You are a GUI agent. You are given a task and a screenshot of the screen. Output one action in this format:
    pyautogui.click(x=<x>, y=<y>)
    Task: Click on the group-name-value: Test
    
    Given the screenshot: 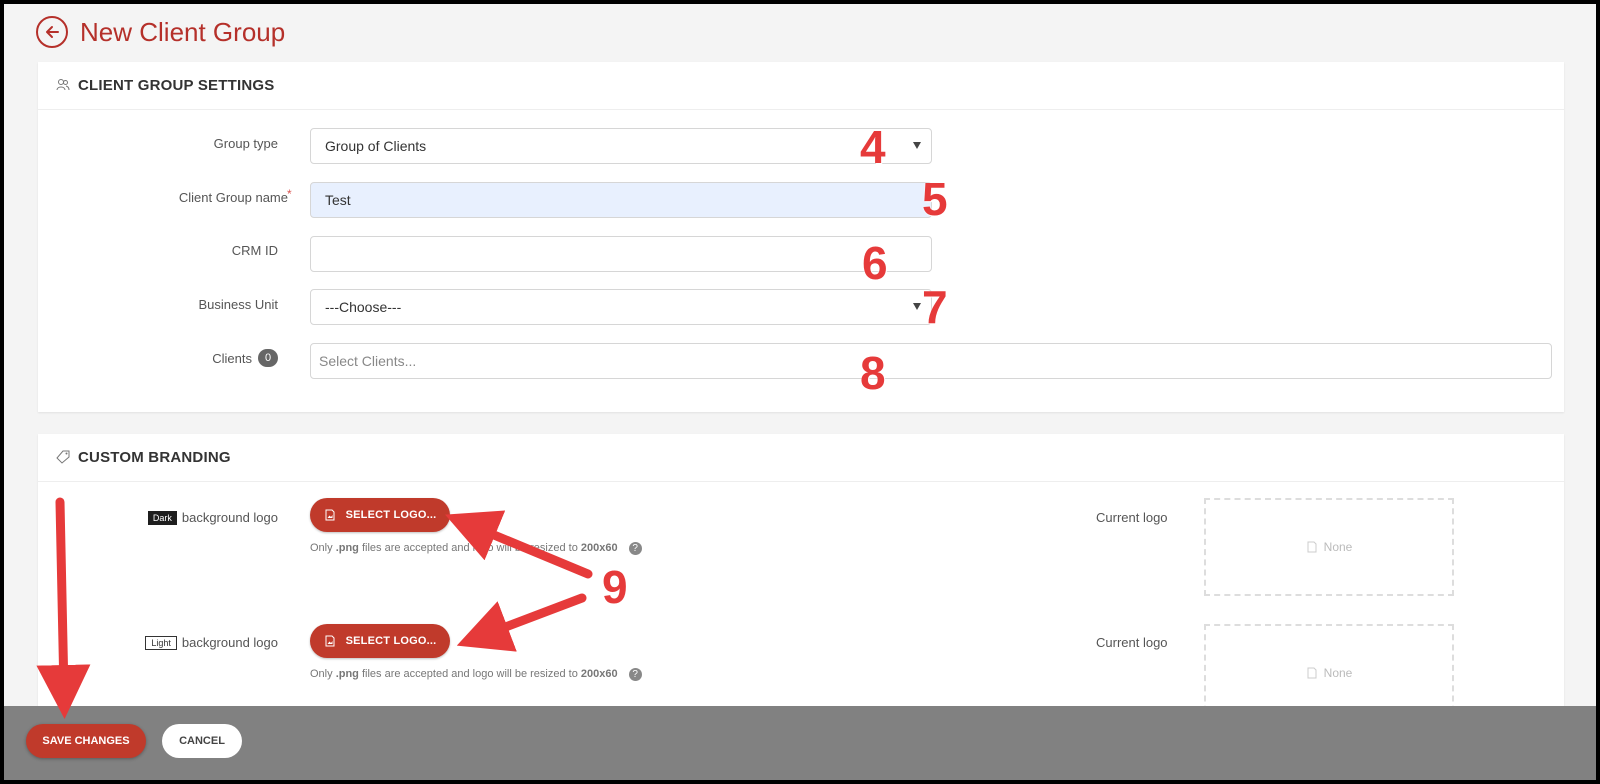 What is the action you would take?
    pyautogui.click(x=338, y=200)
    